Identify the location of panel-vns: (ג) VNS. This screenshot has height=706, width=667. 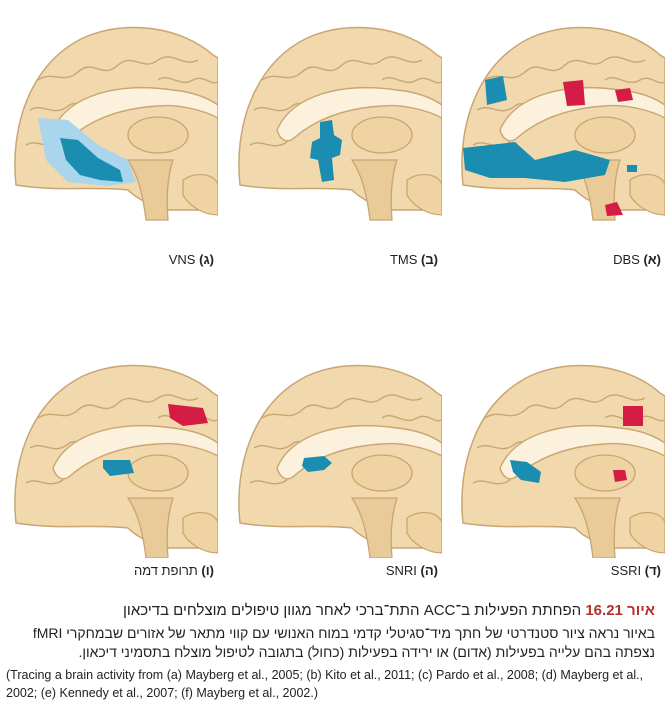
(113, 145).